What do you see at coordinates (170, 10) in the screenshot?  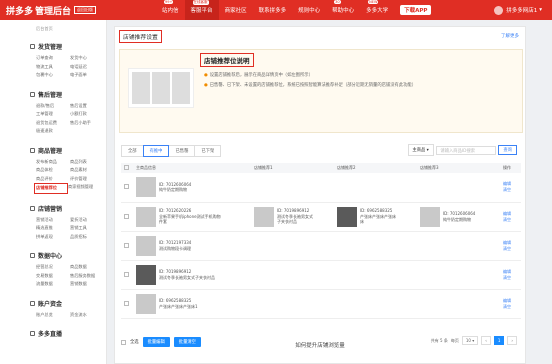 I see `nav-item: 99+ 站内信` at bounding box center [170, 10].